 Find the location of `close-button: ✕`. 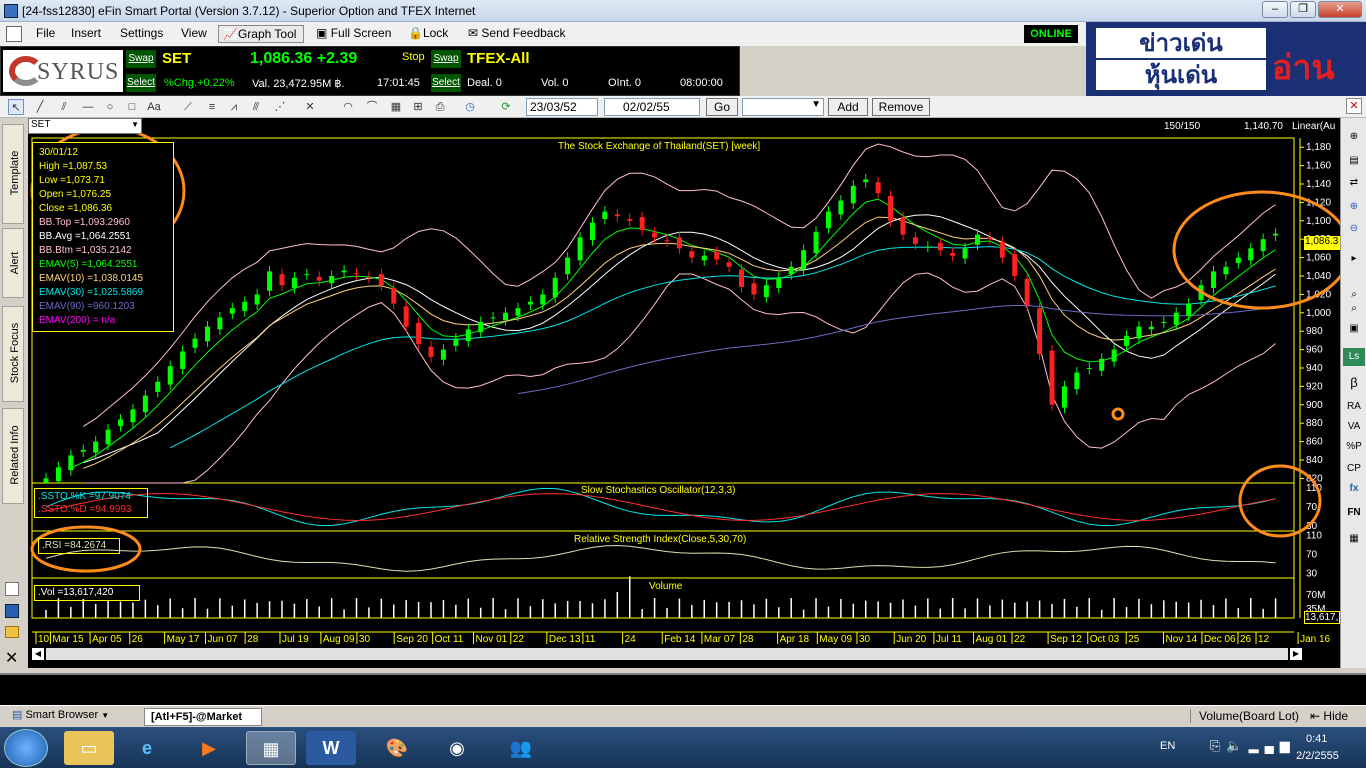

close-button: ✕ is located at coordinates (1340, 9).